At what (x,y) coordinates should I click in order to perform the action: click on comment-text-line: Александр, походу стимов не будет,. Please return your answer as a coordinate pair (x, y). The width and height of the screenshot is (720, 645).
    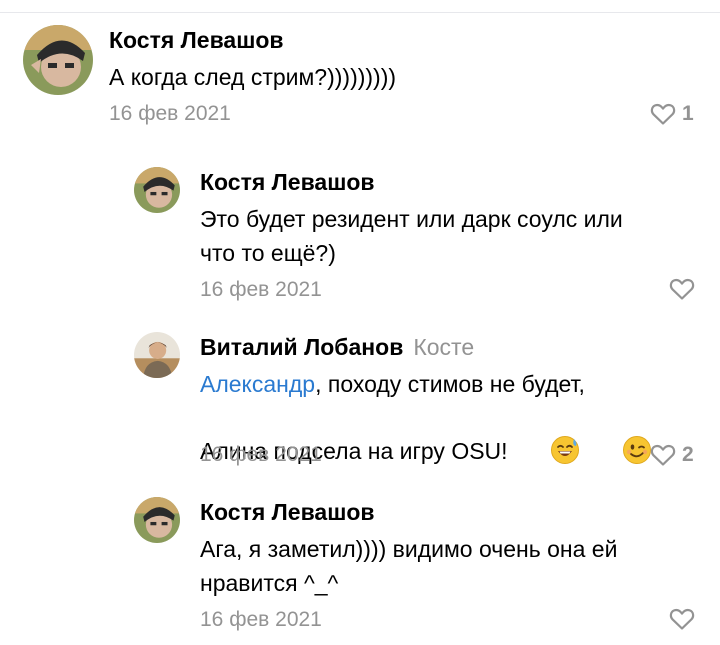
    Looking at the image, I should click on (392, 384).